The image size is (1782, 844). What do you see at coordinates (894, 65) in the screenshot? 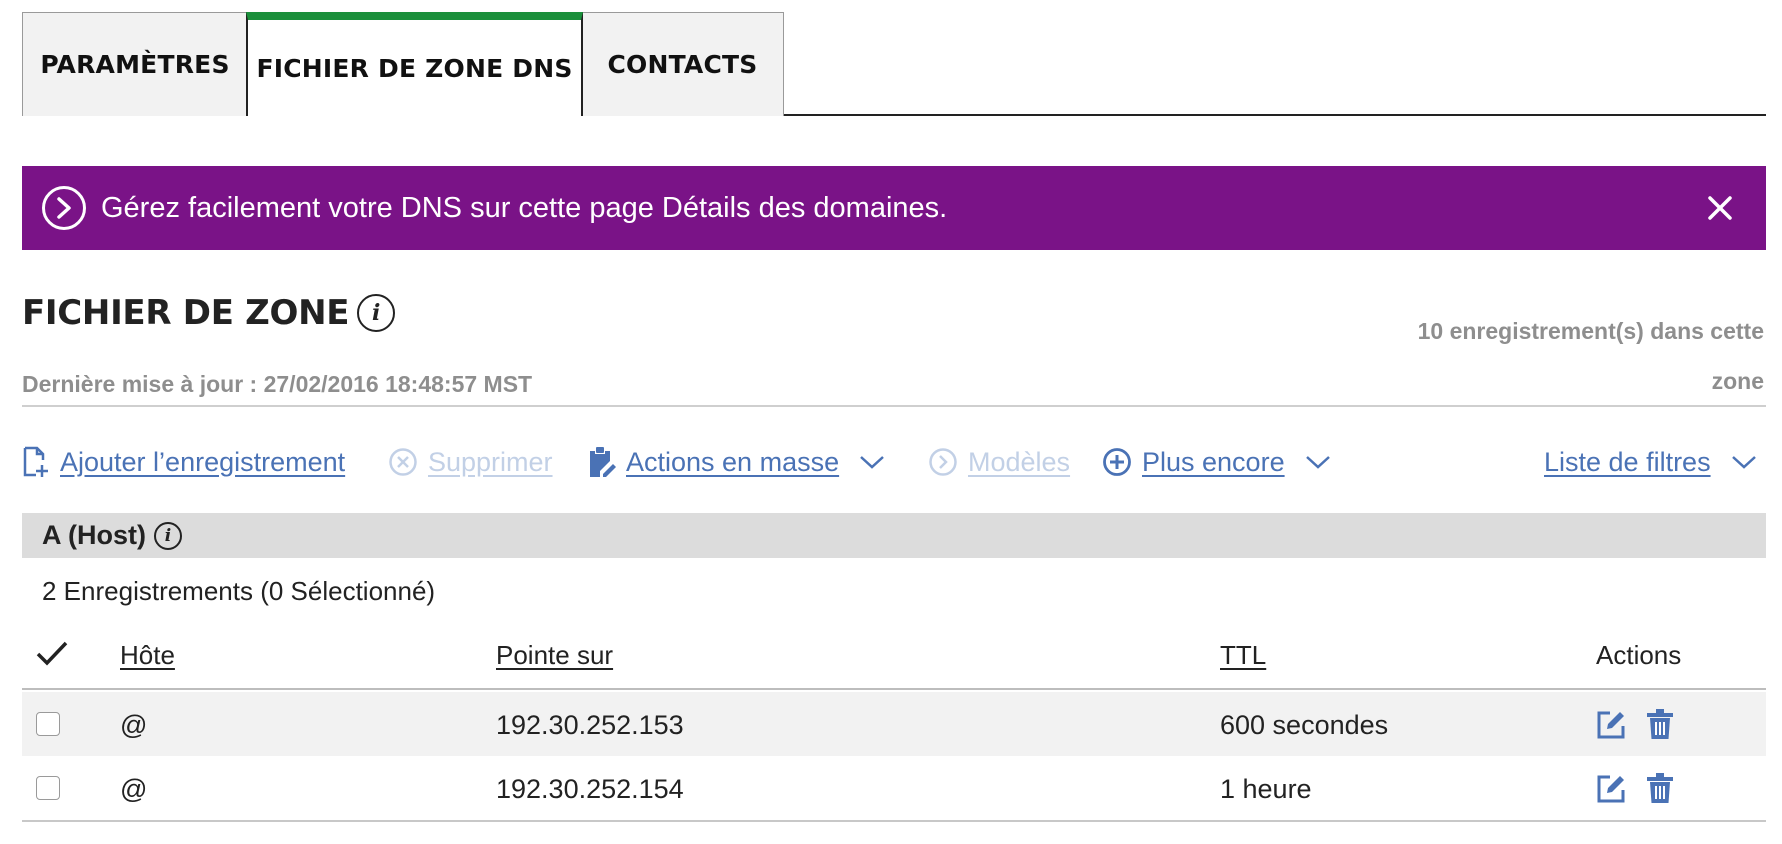
I see `tab-bar: PARAMÈTRES FICHIER DE ZONE DNS CONTACTS` at bounding box center [894, 65].